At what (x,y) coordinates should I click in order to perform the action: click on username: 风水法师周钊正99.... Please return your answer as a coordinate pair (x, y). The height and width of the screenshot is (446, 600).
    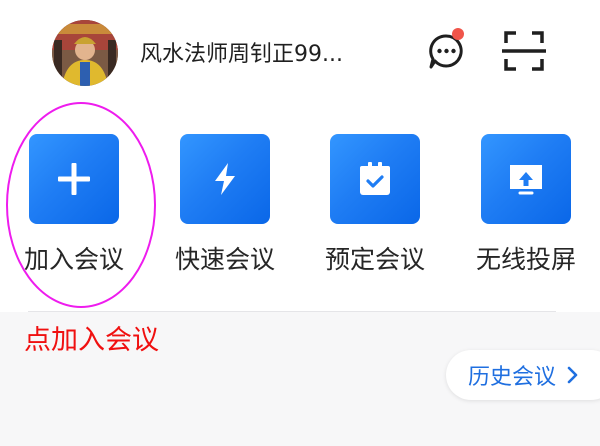
    Looking at the image, I should click on (241, 52).